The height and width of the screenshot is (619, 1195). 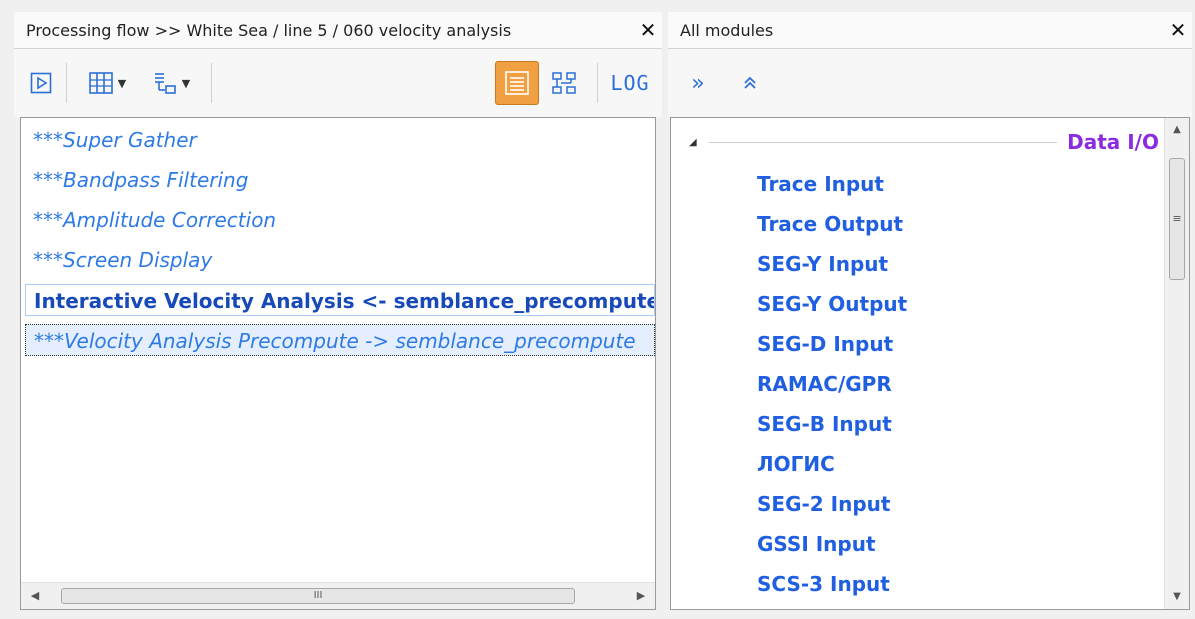 I want to click on double-chevron-up-icon, so click(x=750, y=82).